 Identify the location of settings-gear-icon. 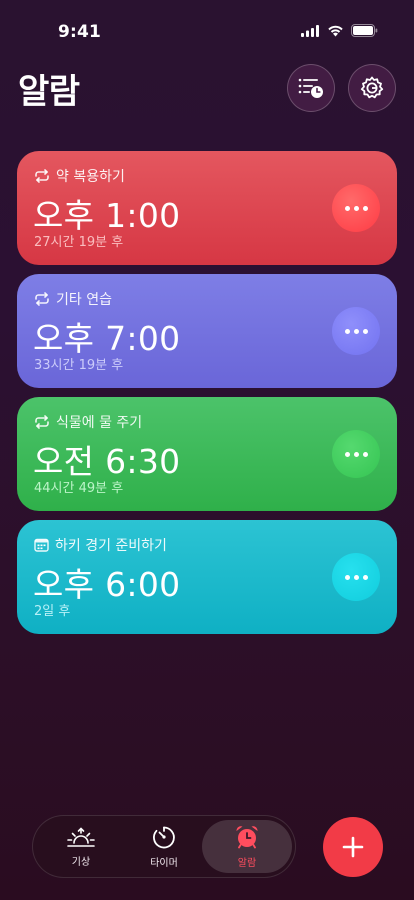
(372, 87).